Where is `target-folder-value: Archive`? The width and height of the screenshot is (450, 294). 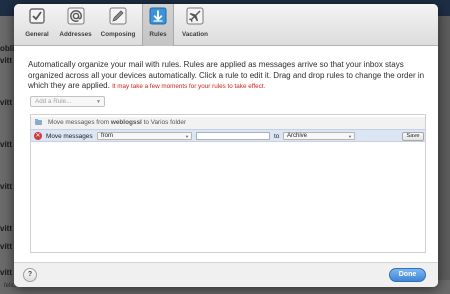 target-folder-value: Archive is located at coordinates (297, 136).